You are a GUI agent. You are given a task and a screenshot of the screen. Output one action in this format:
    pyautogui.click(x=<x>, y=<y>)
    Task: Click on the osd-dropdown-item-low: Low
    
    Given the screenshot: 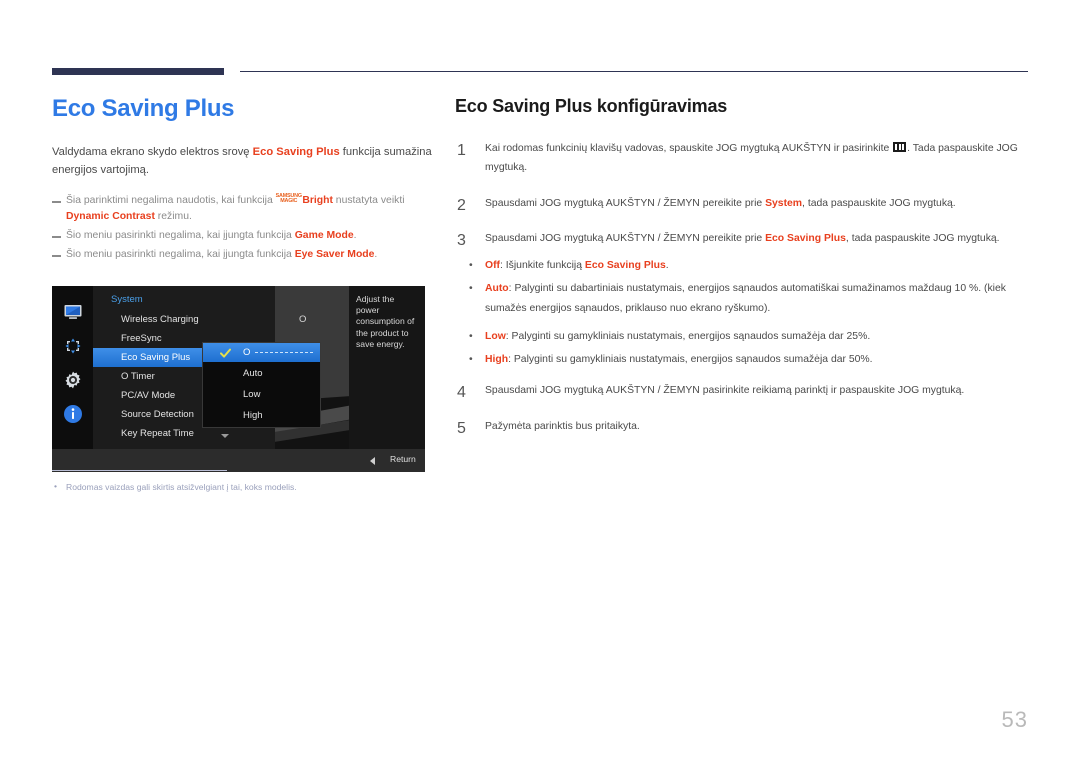 What is the action you would take?
    pyautogui.click(x=261, y=394)
    